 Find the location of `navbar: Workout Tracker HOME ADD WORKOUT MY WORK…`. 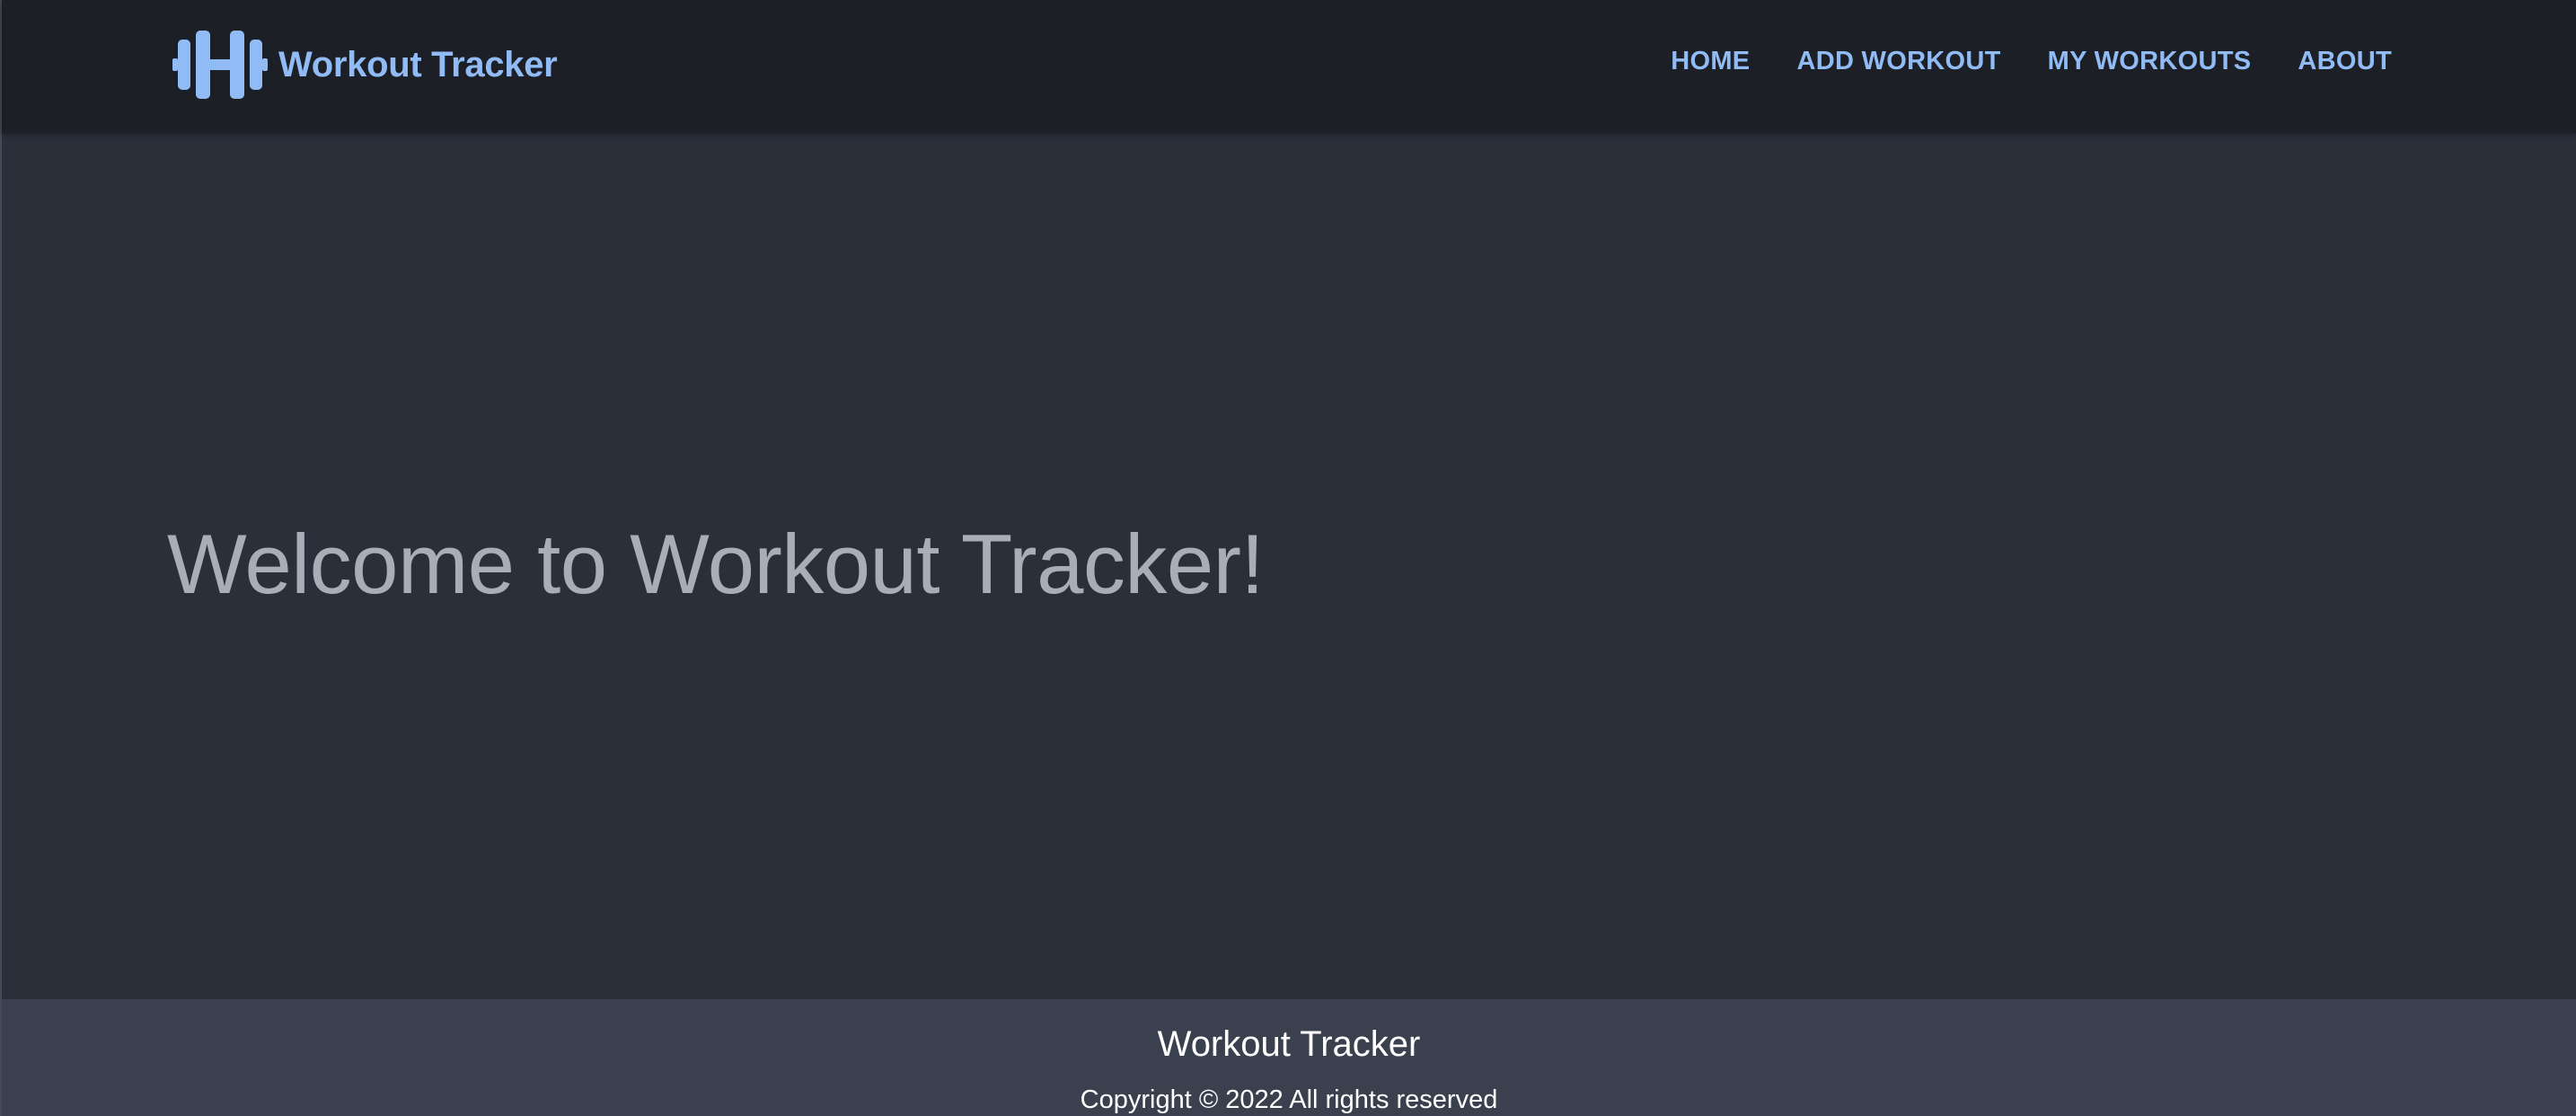

navbar: Workout Tracker HOME ADD WORKOUT MY WORK… is located at coordinates (1289, 66).